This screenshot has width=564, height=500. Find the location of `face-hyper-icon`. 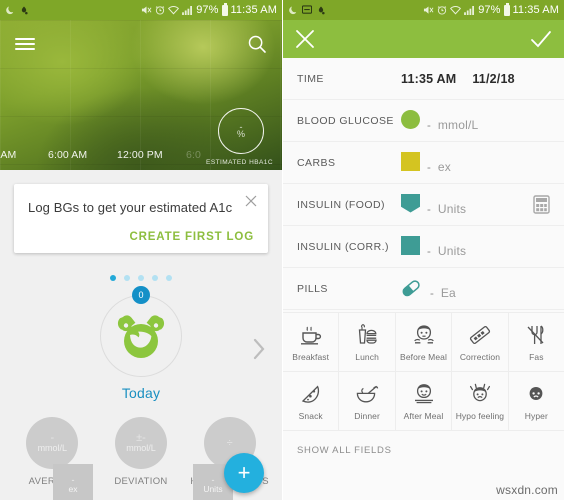

face-hyper-icon is located at coordinates (536, 394).